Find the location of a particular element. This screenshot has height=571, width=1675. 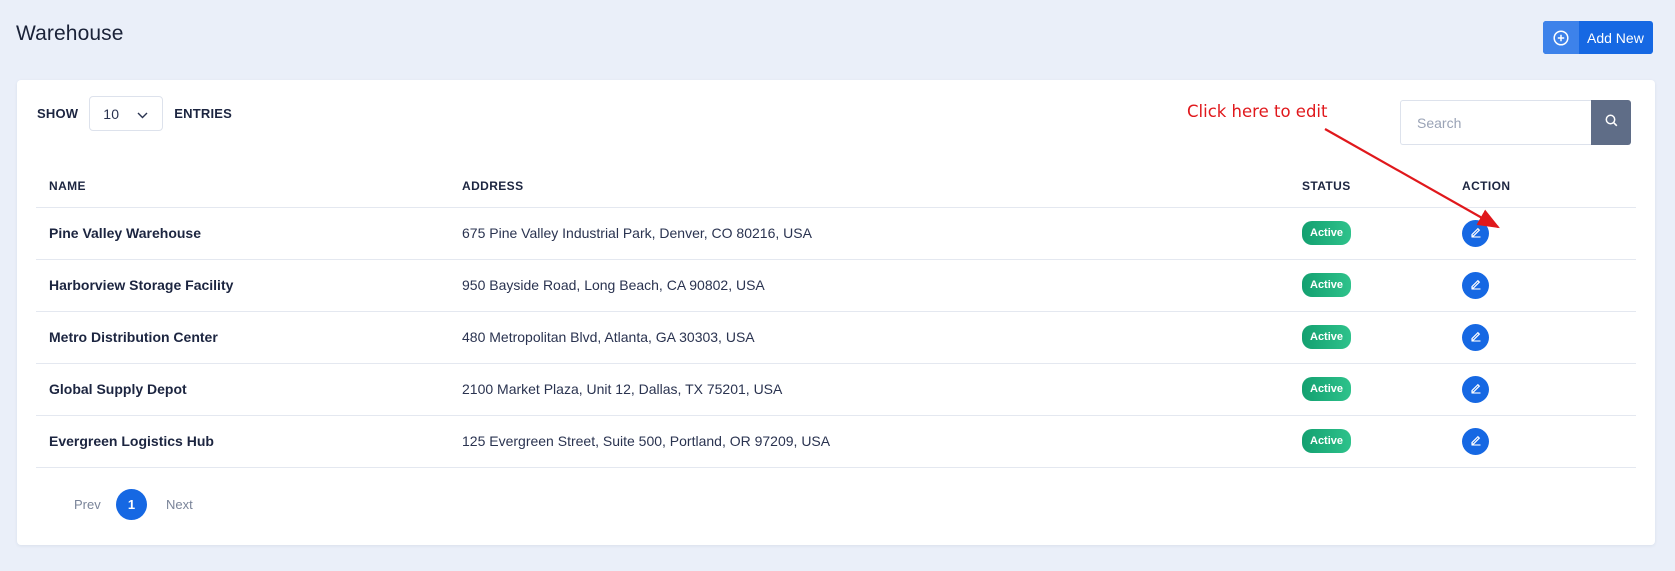

show-entries-control: SHOW 10 ENTRIES is located at coordinates (134, 113).